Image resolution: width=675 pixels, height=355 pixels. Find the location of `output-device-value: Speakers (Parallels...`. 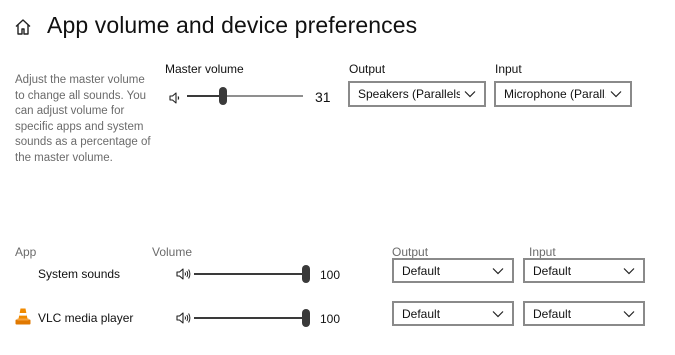

output-device-value: Speakers (Parallels... is located at coordinates (409, 94).